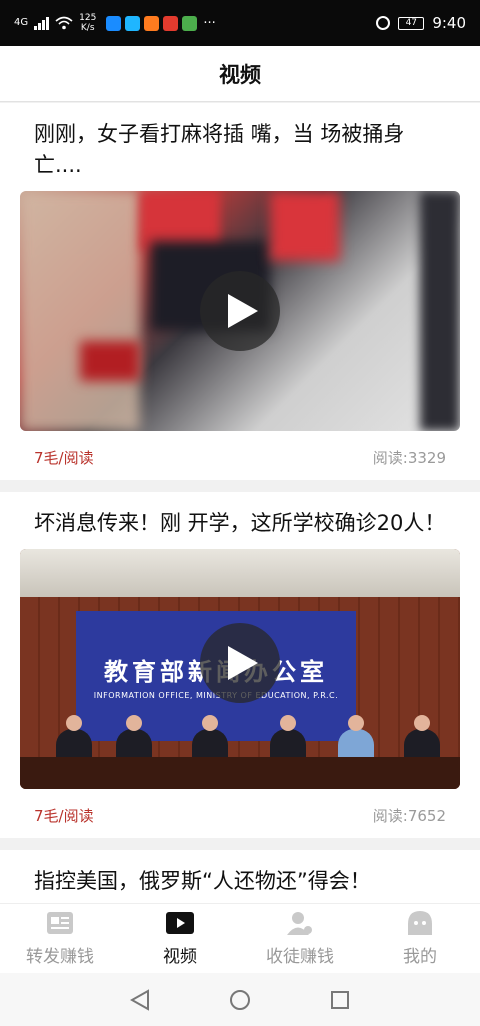 The width and height of the screenshot is (480, 1026). What do you see at coordinates (180, 938) in the screenshot?
I see `tab-video: 视频` at bounding box center [180, 938].